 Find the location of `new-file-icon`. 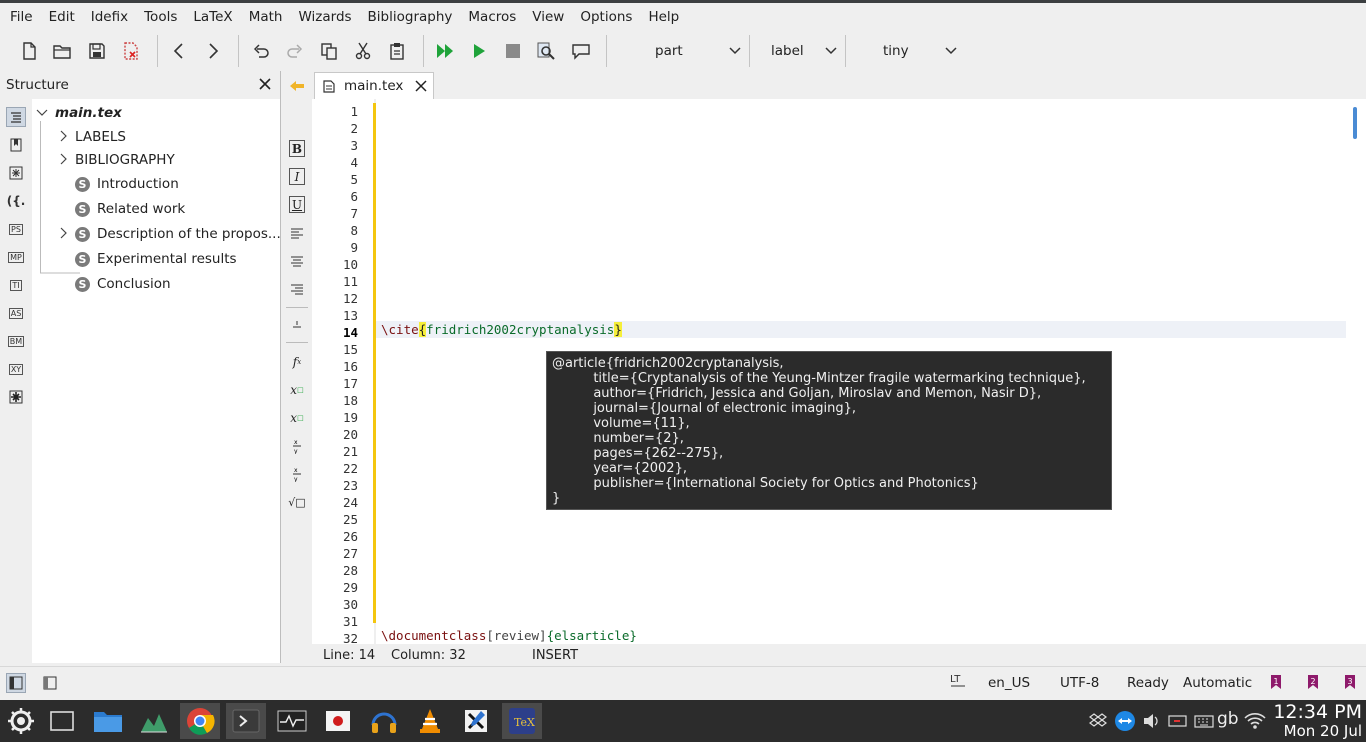

new-file-icon is located at coordinates (29, 51).